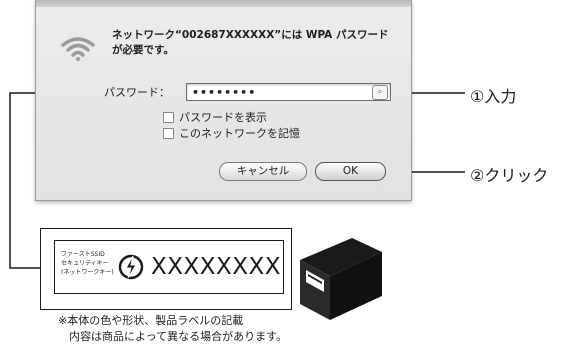 The height and width of the screenshot is (358, 576). Describe the element at coordinates (83, 254) in the screenshot. I see `label-ssid-text: ファーストSSID` at that location.